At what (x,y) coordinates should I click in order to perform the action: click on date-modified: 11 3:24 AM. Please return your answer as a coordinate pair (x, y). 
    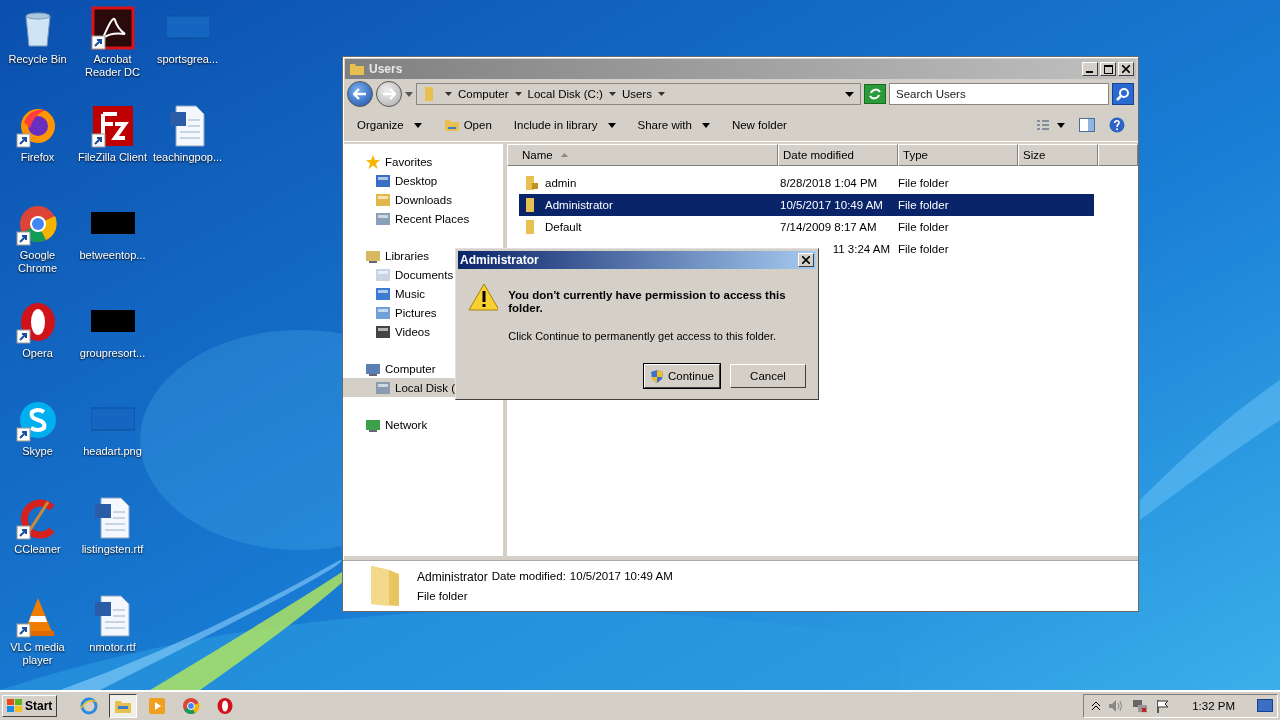
    Looking at the image, I should click on (861, 249).